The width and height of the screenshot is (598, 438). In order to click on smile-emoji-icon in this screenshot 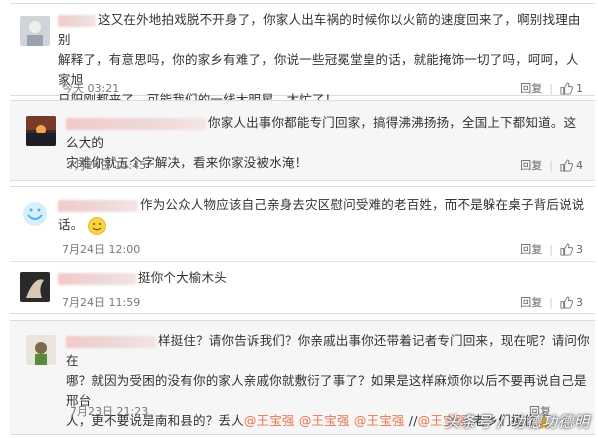, I will do `click(96, 225)`.